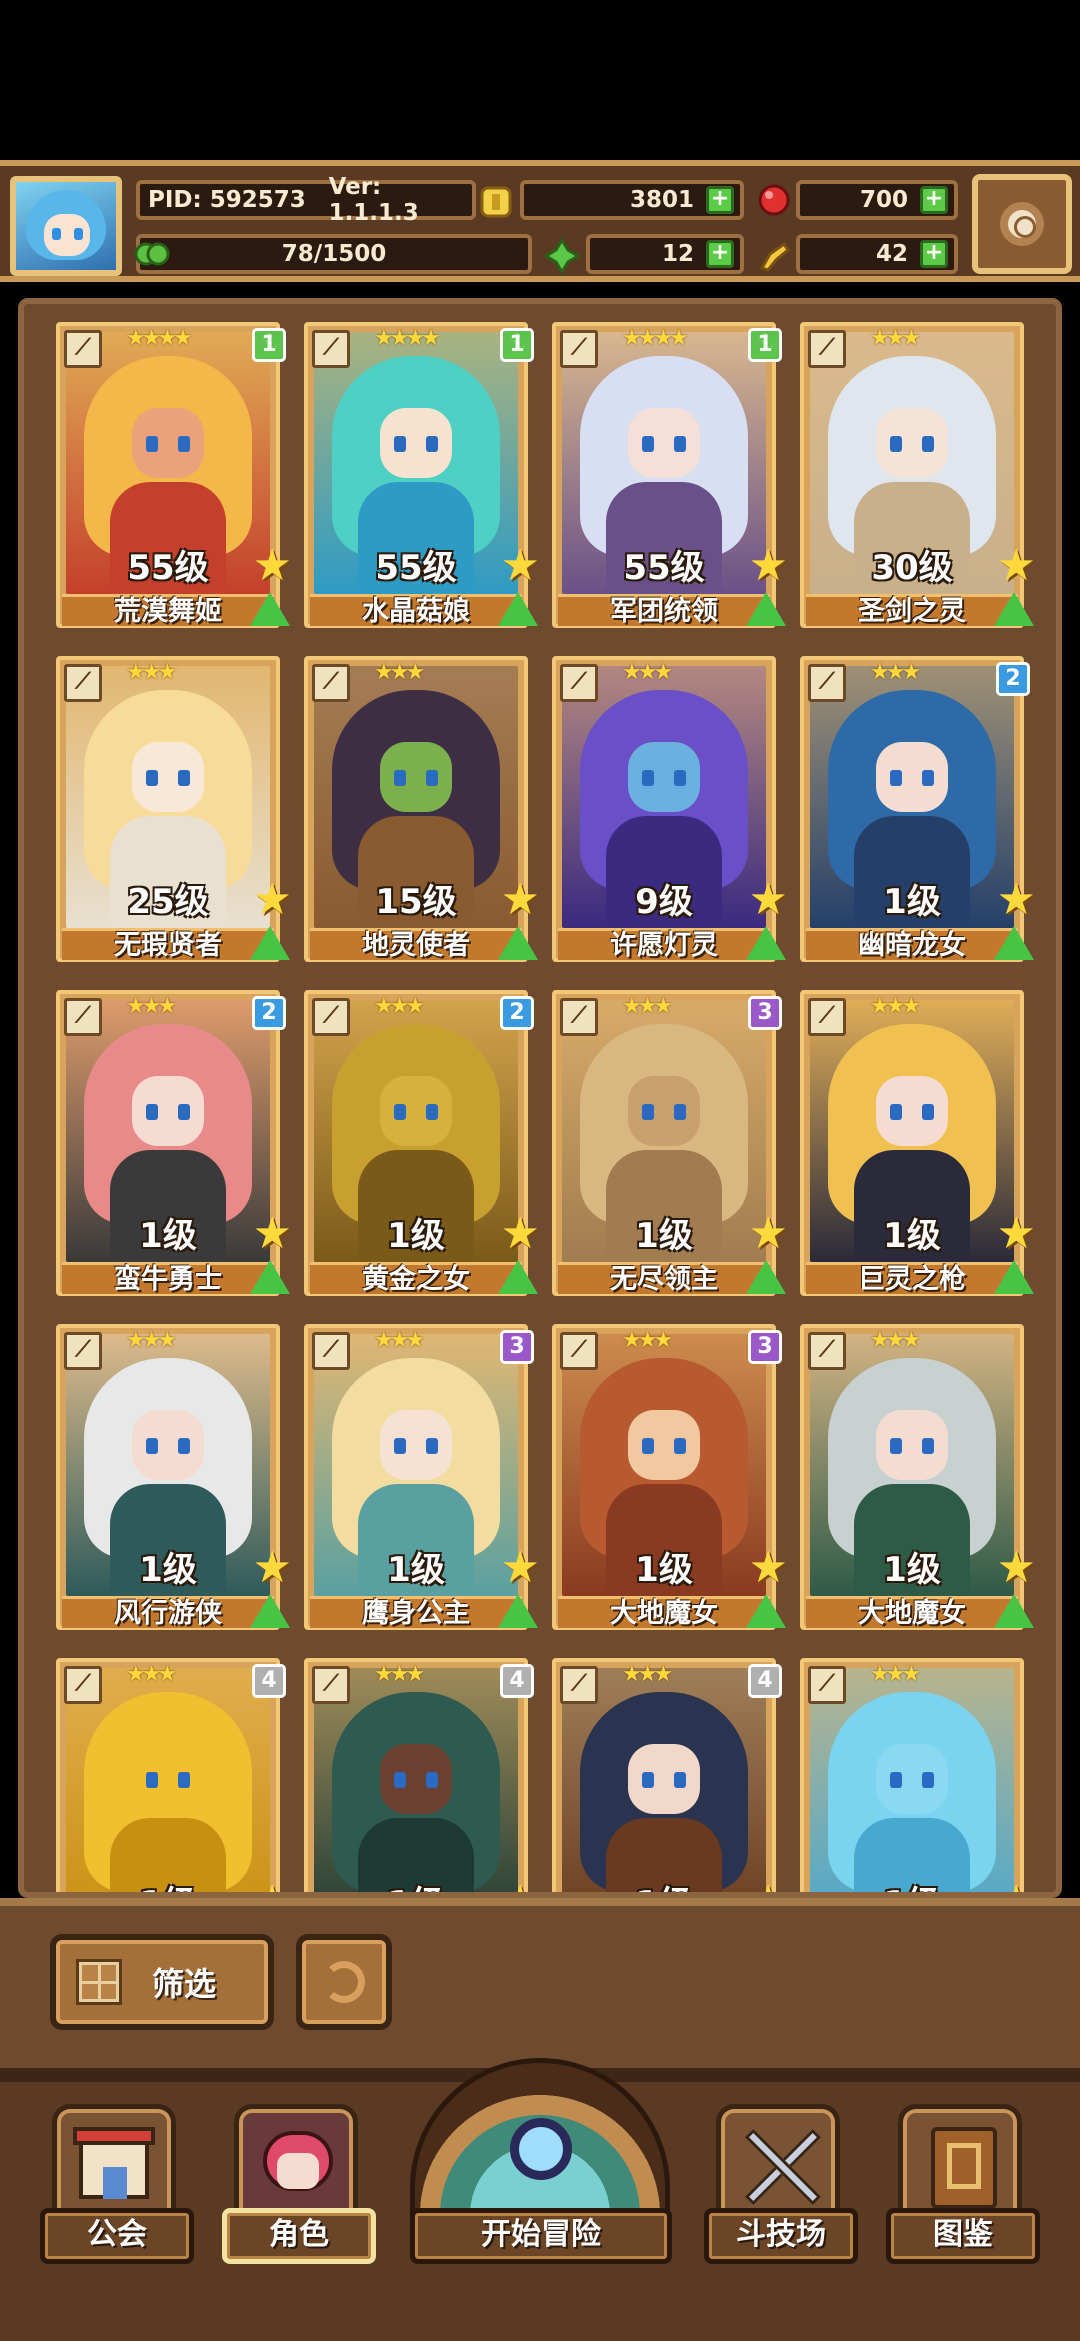 The image size is (1080, 2341). Describe the element at coordinates (670, 813) in the screenshot. I see `character-card: ⟋ ★★★ 9级 许愿灯灵 ★` at that location.